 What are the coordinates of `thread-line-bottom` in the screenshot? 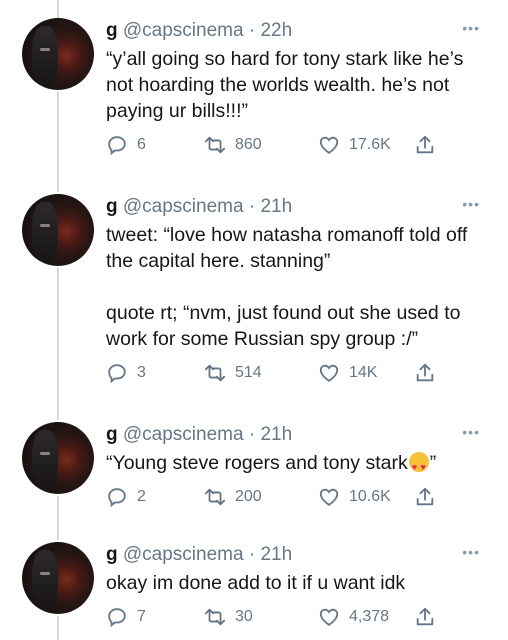 It's located at (58, 628).